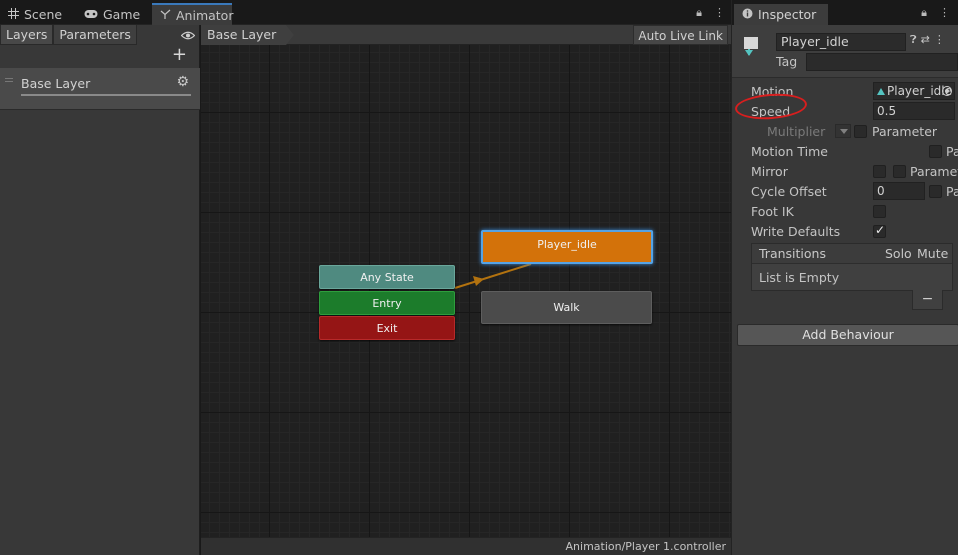 This screenshot has width=958, height=555. Describe the element at coordinates (680, 35) in the screenshot. I see `auto-live-link-button: Auto Live Link` at that location.